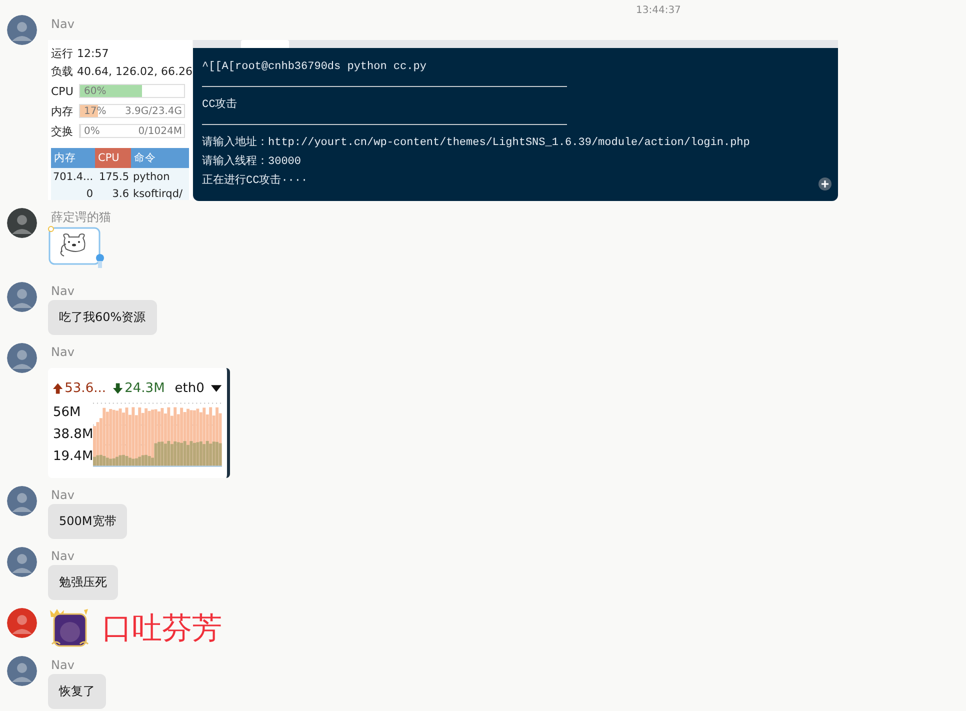 The width and height of the screenshot is (966, 711). Describe the element at coordinates (113, 192) in the screenshot. I see `table-cell: 3.6` at that location.